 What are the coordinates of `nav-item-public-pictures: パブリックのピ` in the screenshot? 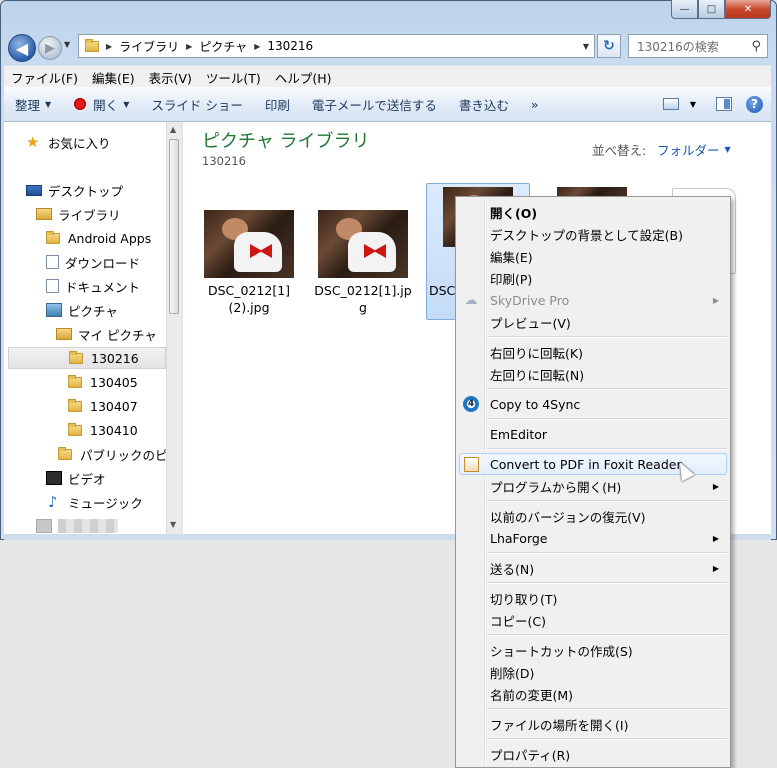 It's located at (112, 454).